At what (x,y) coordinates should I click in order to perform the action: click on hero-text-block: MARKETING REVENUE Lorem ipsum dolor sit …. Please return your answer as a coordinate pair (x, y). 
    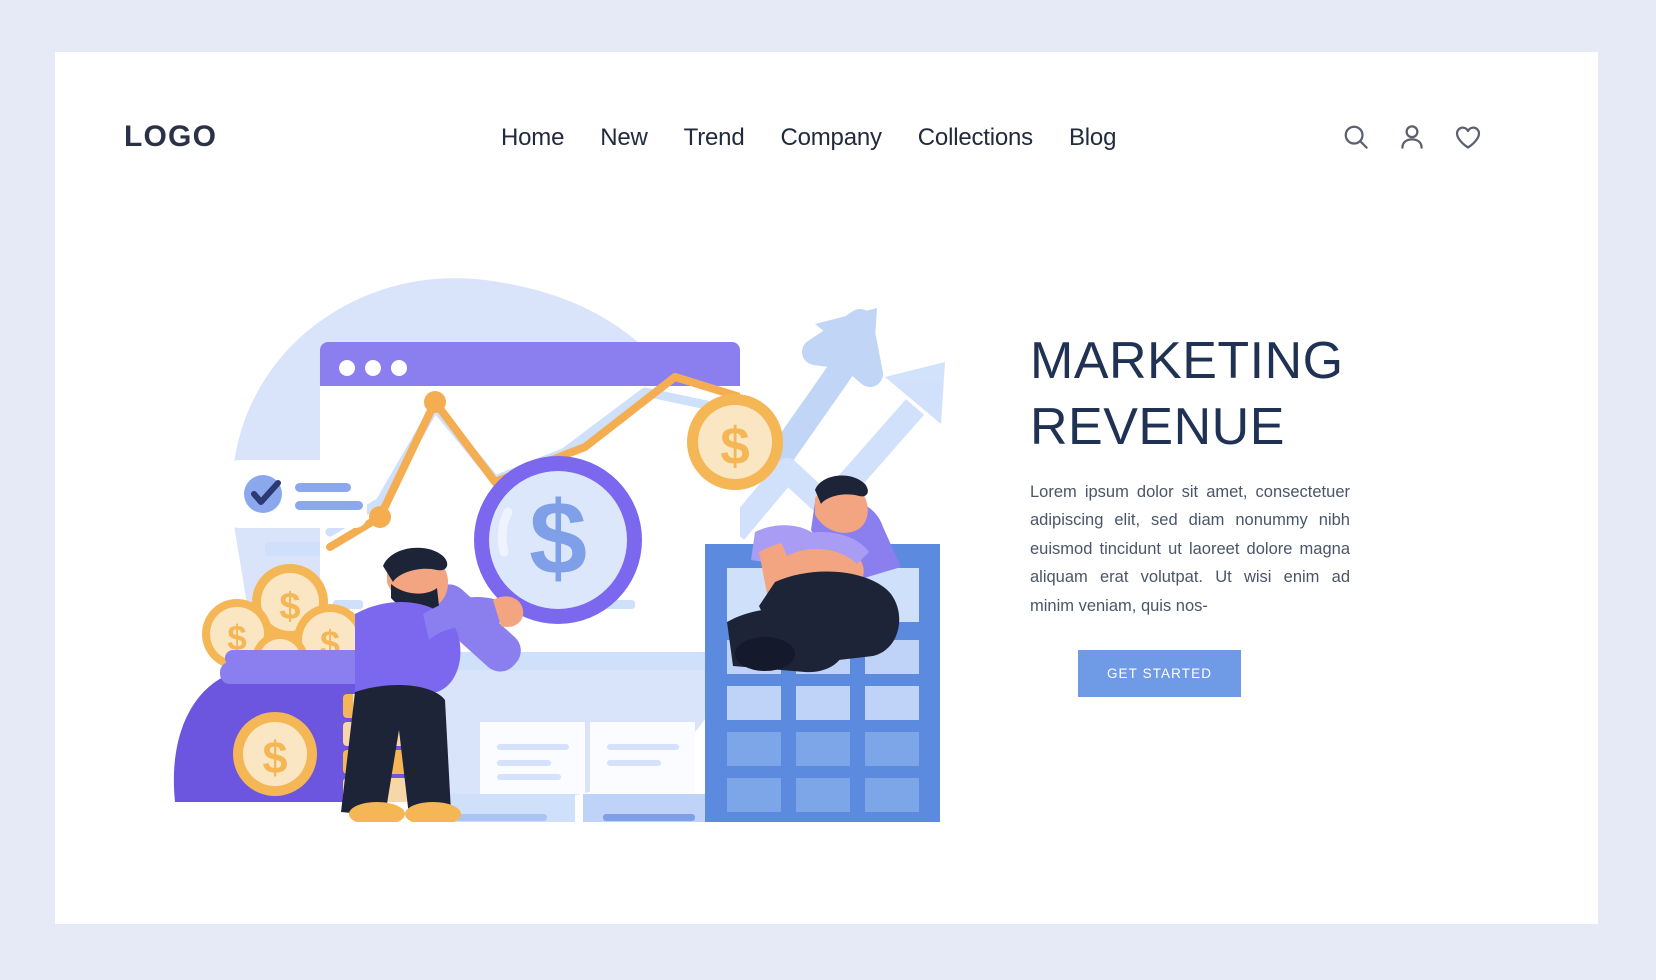
    Looking at the image, I should click on (1195, 512).